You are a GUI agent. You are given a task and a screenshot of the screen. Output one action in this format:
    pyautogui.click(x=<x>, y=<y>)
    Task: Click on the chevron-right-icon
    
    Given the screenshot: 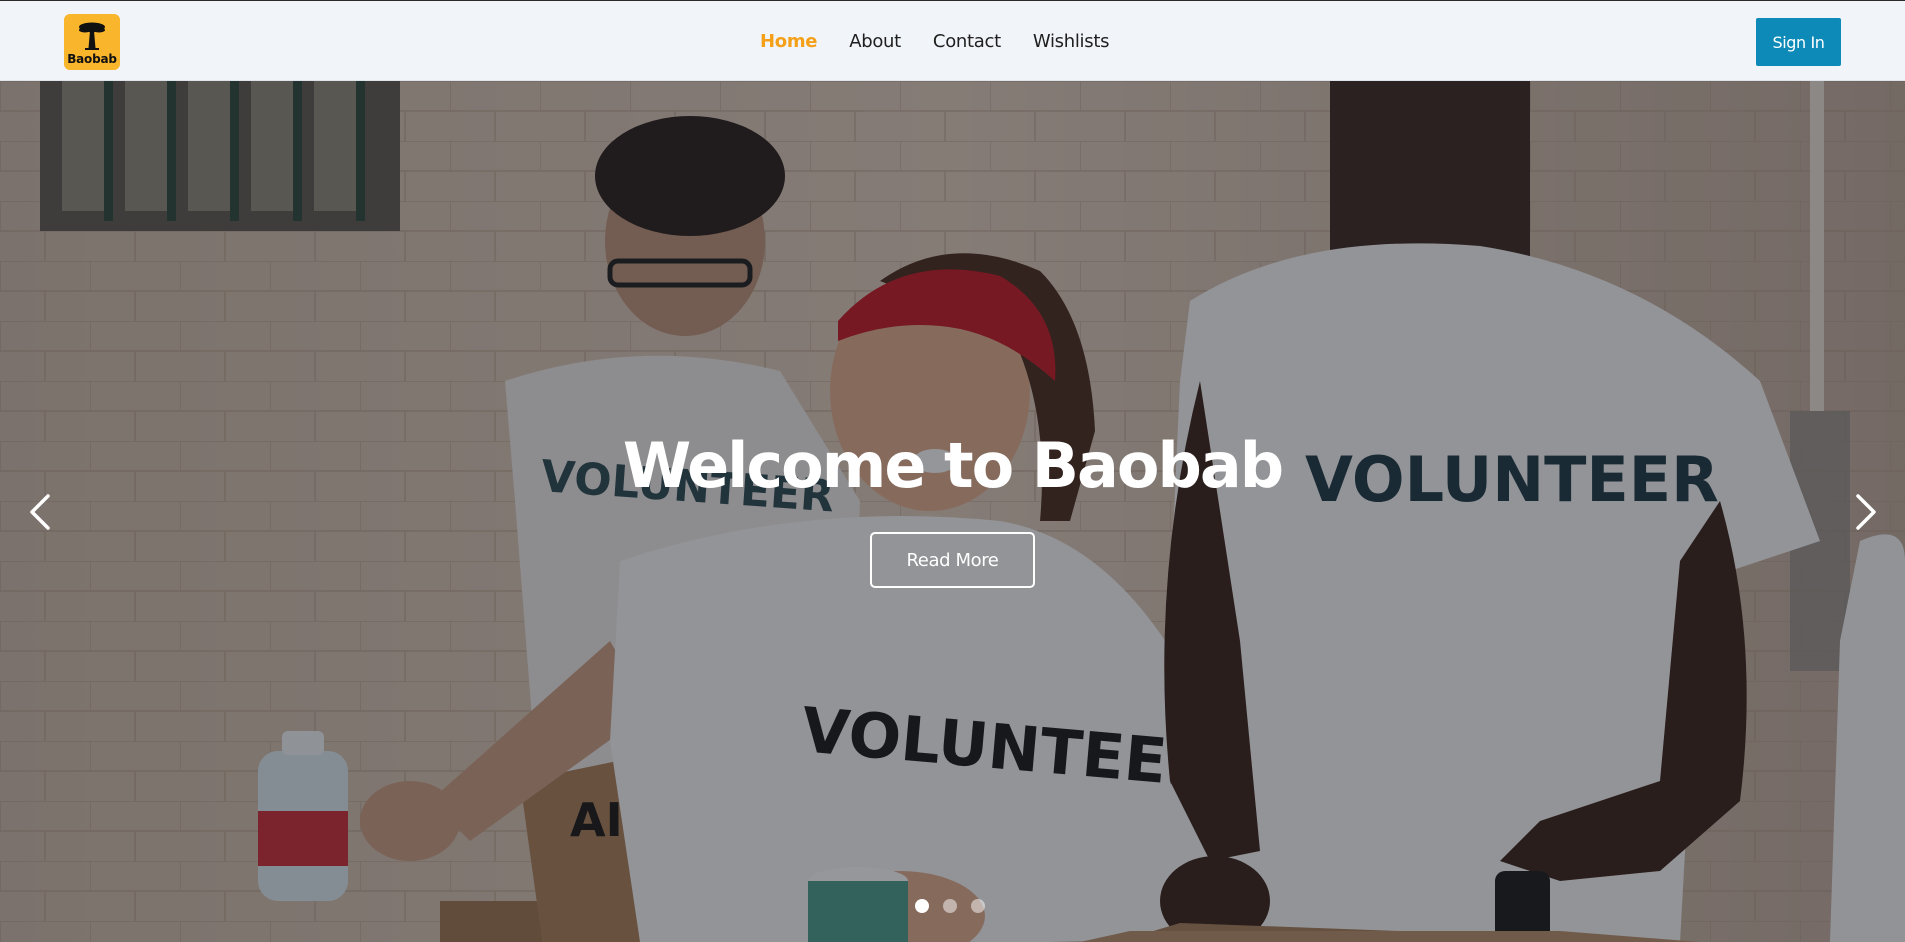 What is the action you would take?
    pyautogui.click(x=1866, y=512)
    